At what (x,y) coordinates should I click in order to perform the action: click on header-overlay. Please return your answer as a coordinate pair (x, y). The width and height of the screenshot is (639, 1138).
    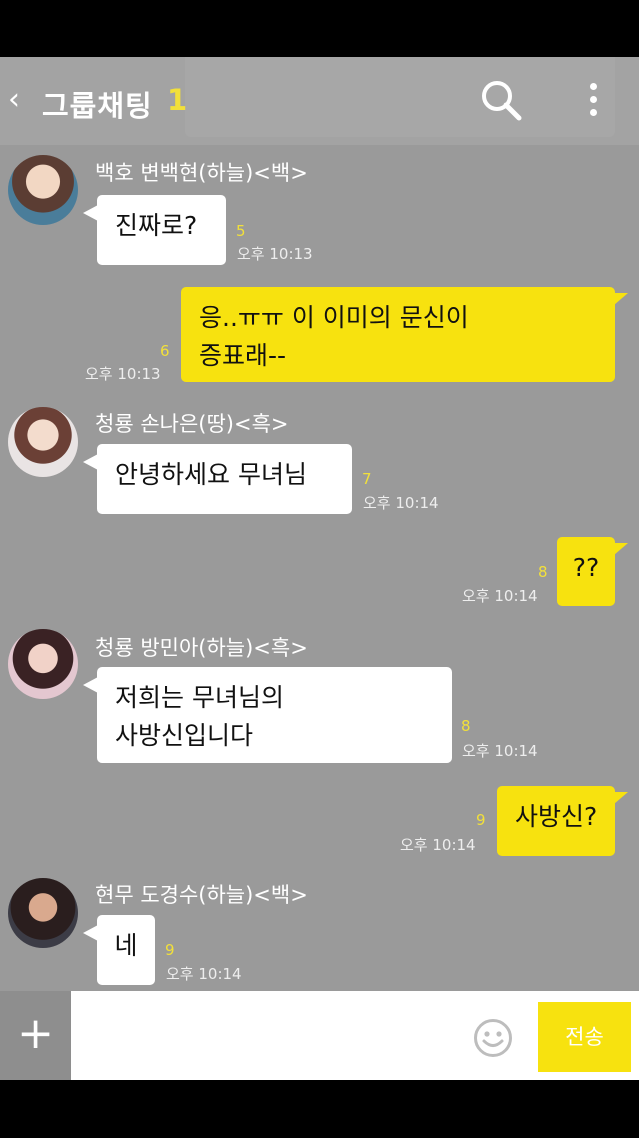
    Looking at the image, I should click on (400, 97).